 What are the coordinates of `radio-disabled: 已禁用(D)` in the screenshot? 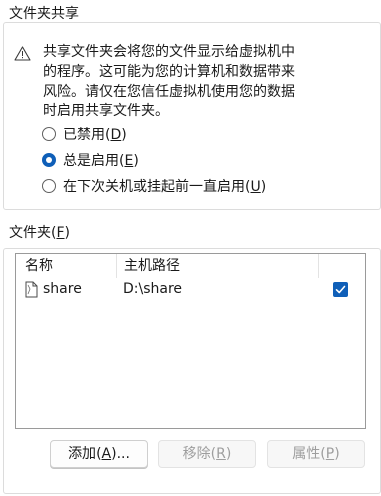 It's located at (84, 134).